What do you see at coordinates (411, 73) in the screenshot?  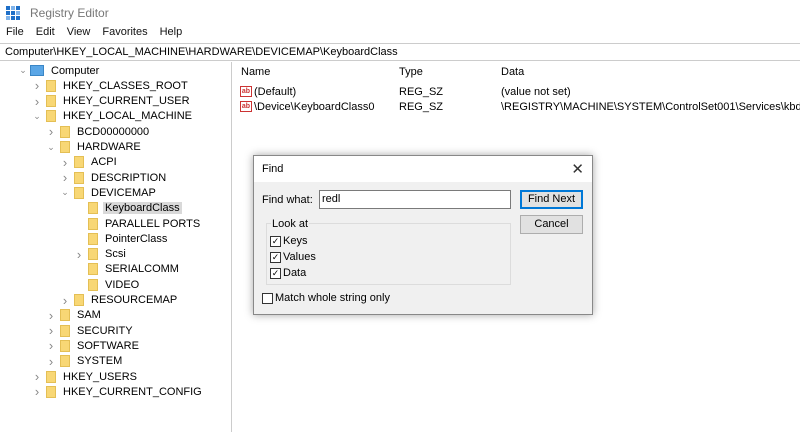 I see `column-type: Type` at bounding box center [411, 73].